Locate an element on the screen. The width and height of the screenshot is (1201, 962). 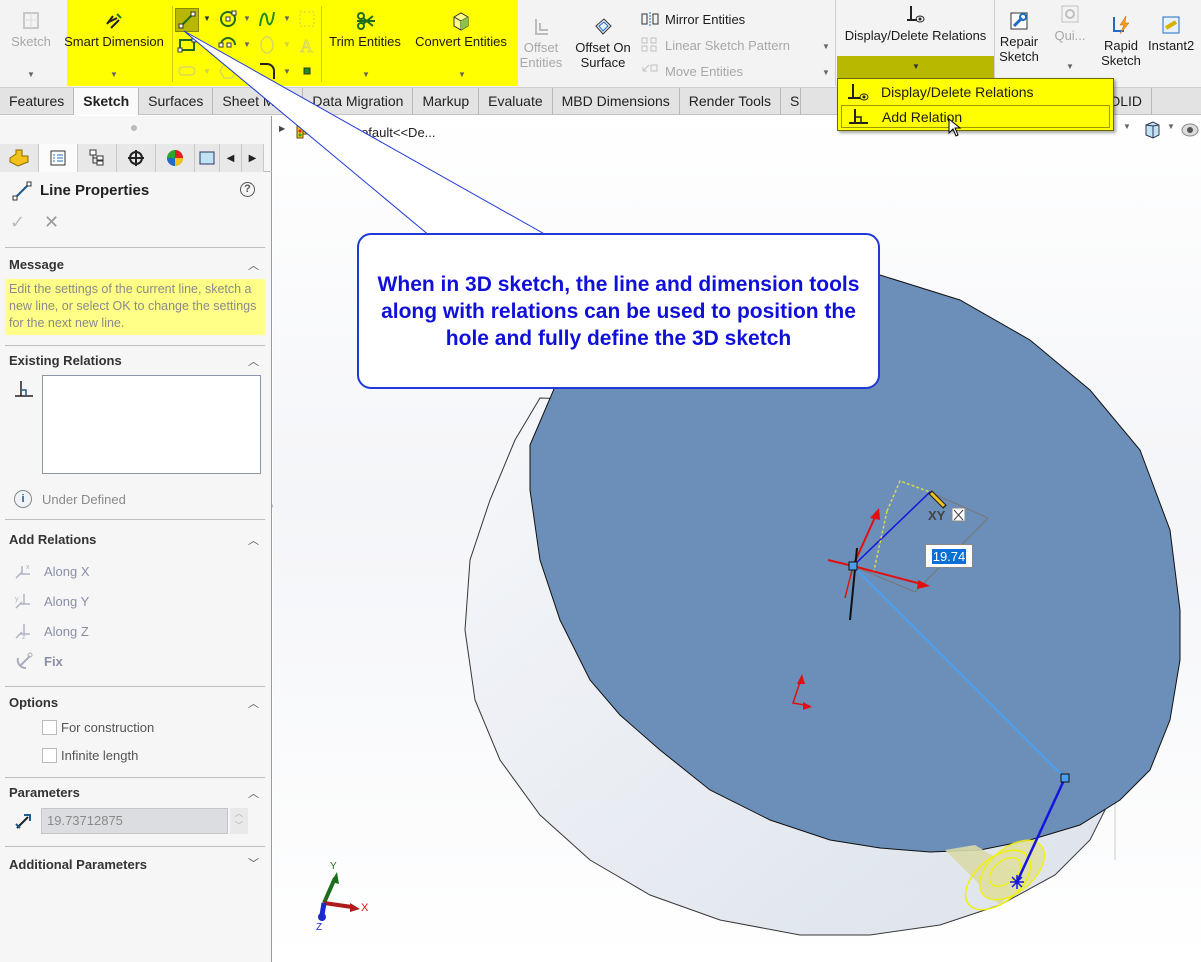
expand-additional-parameters-chevron-icon: ﹀ is located at coordinates (253, 863).